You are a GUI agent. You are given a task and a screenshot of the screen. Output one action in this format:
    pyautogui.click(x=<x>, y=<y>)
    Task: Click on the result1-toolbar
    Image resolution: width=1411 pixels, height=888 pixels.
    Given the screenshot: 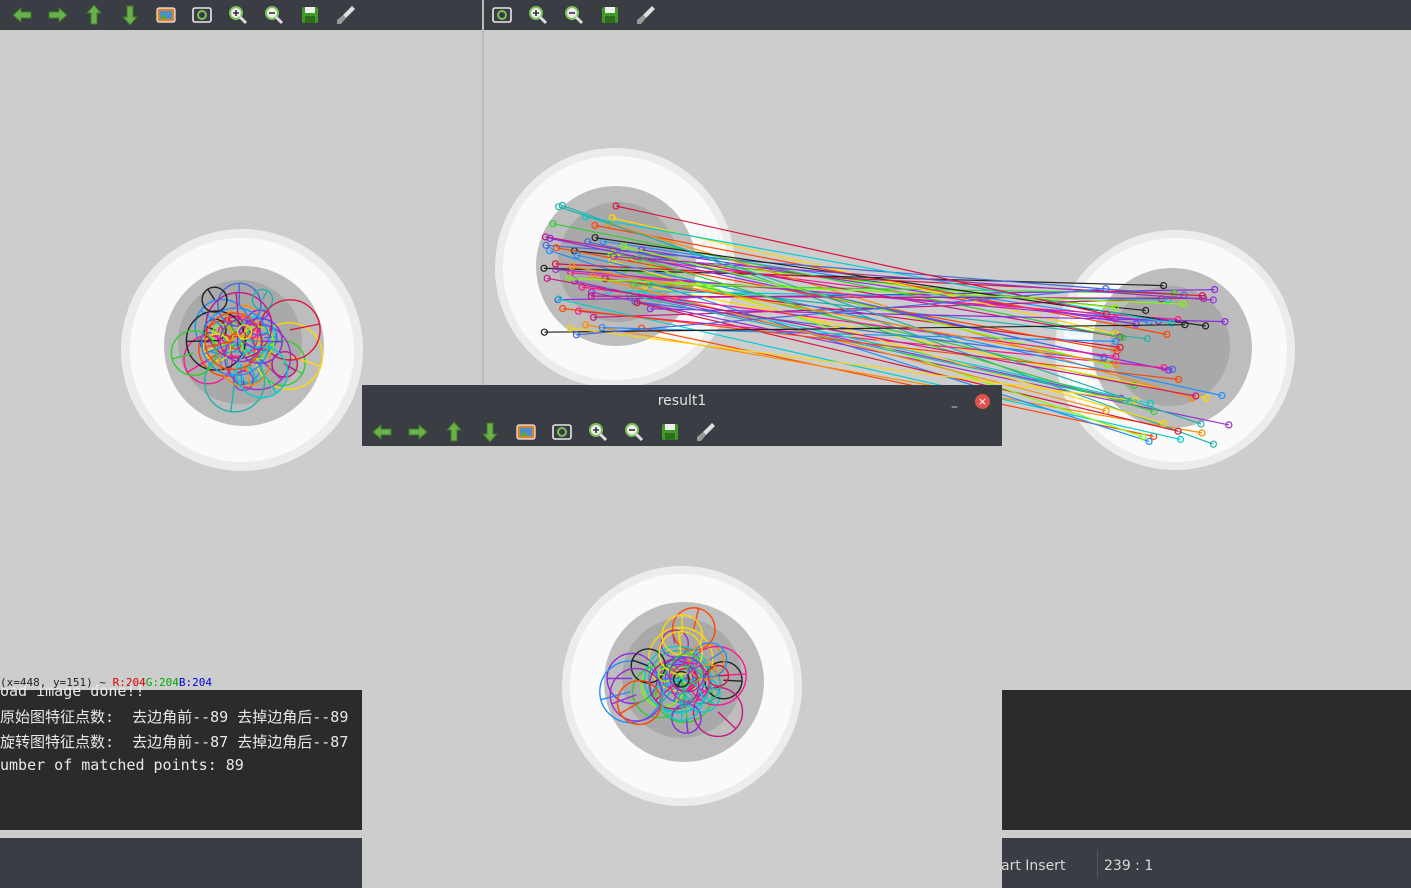 What is the action you would take?
    pyautogui.click(x=682, y=432)
    